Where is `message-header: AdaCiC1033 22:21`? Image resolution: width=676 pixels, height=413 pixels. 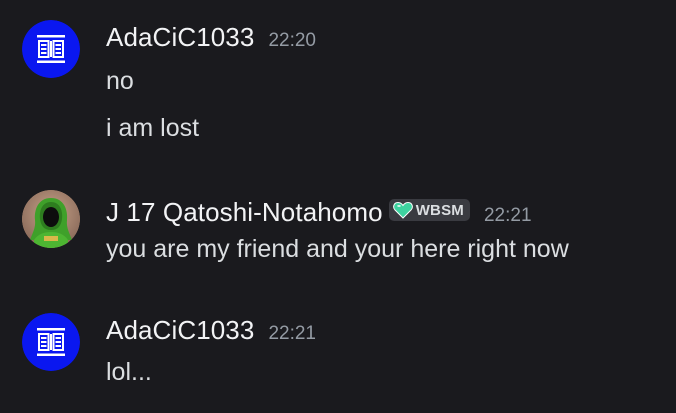 message-header: AdaCiC1033 22:21 is located at coordinates (211, 330).